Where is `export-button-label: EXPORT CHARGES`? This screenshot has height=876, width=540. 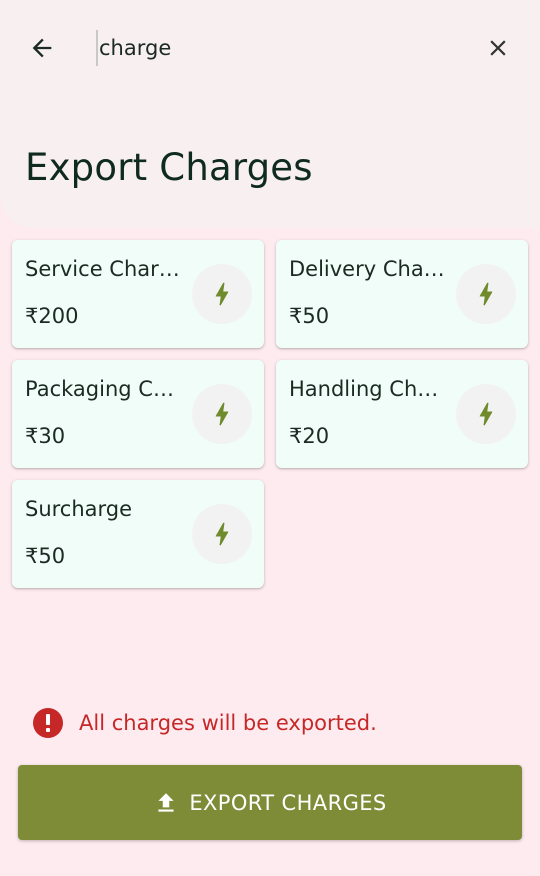
export-button-label: EXPORT CHARGES is located at coordinates (288, 802).